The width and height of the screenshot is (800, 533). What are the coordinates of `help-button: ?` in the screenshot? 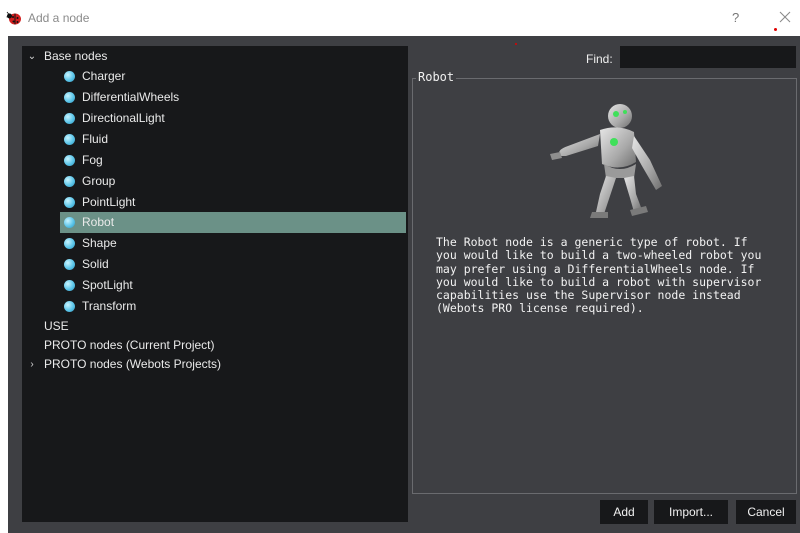 It's located at (735, 17).